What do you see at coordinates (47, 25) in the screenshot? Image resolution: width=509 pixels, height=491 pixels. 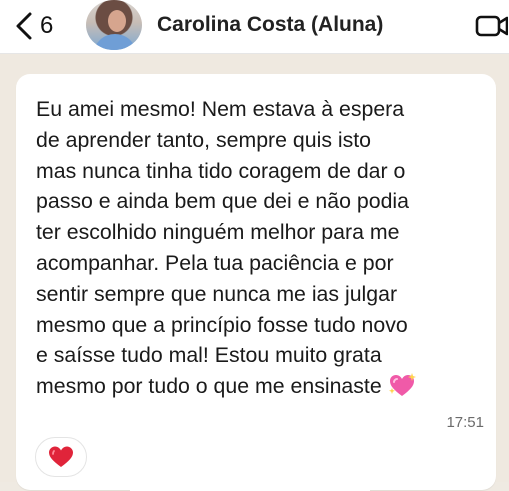 I see `unread-count: 6` at bounding box center [47, 25].